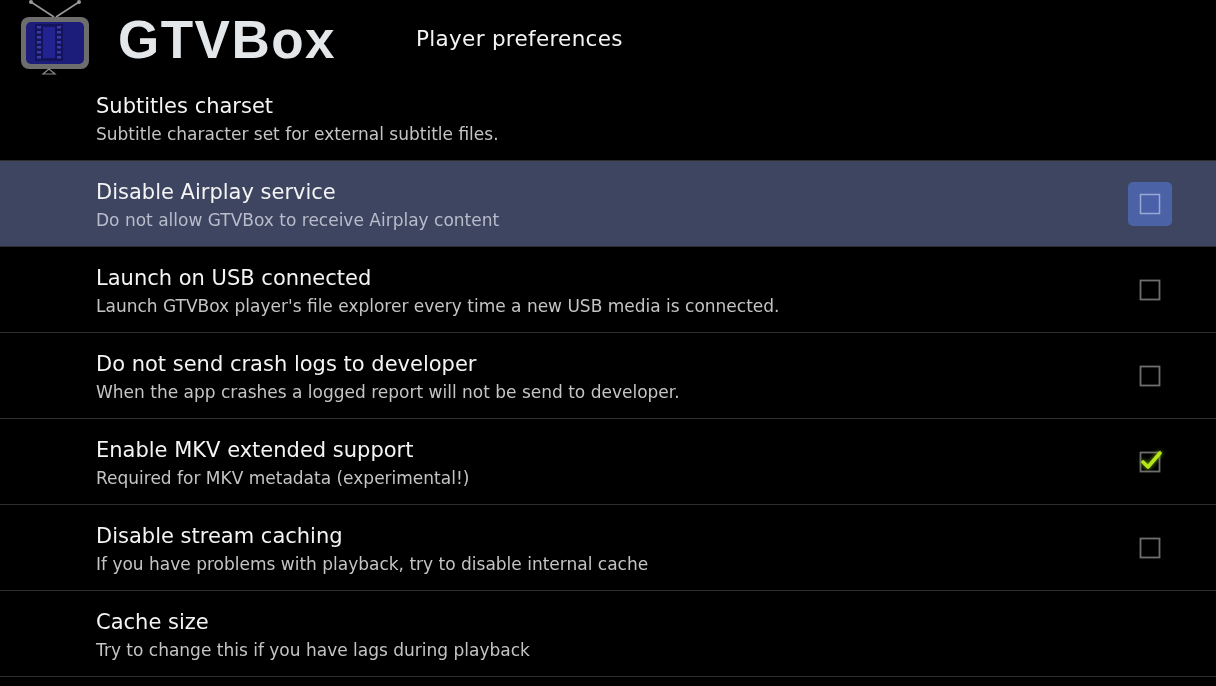 Image resolution: width=1216 pixels, height=686 pixels. What do you see at coordinates (286, 364) in the screenshot?
I see `preference-title: Do not send crash logs to developer` at bounding box center [286, 364].